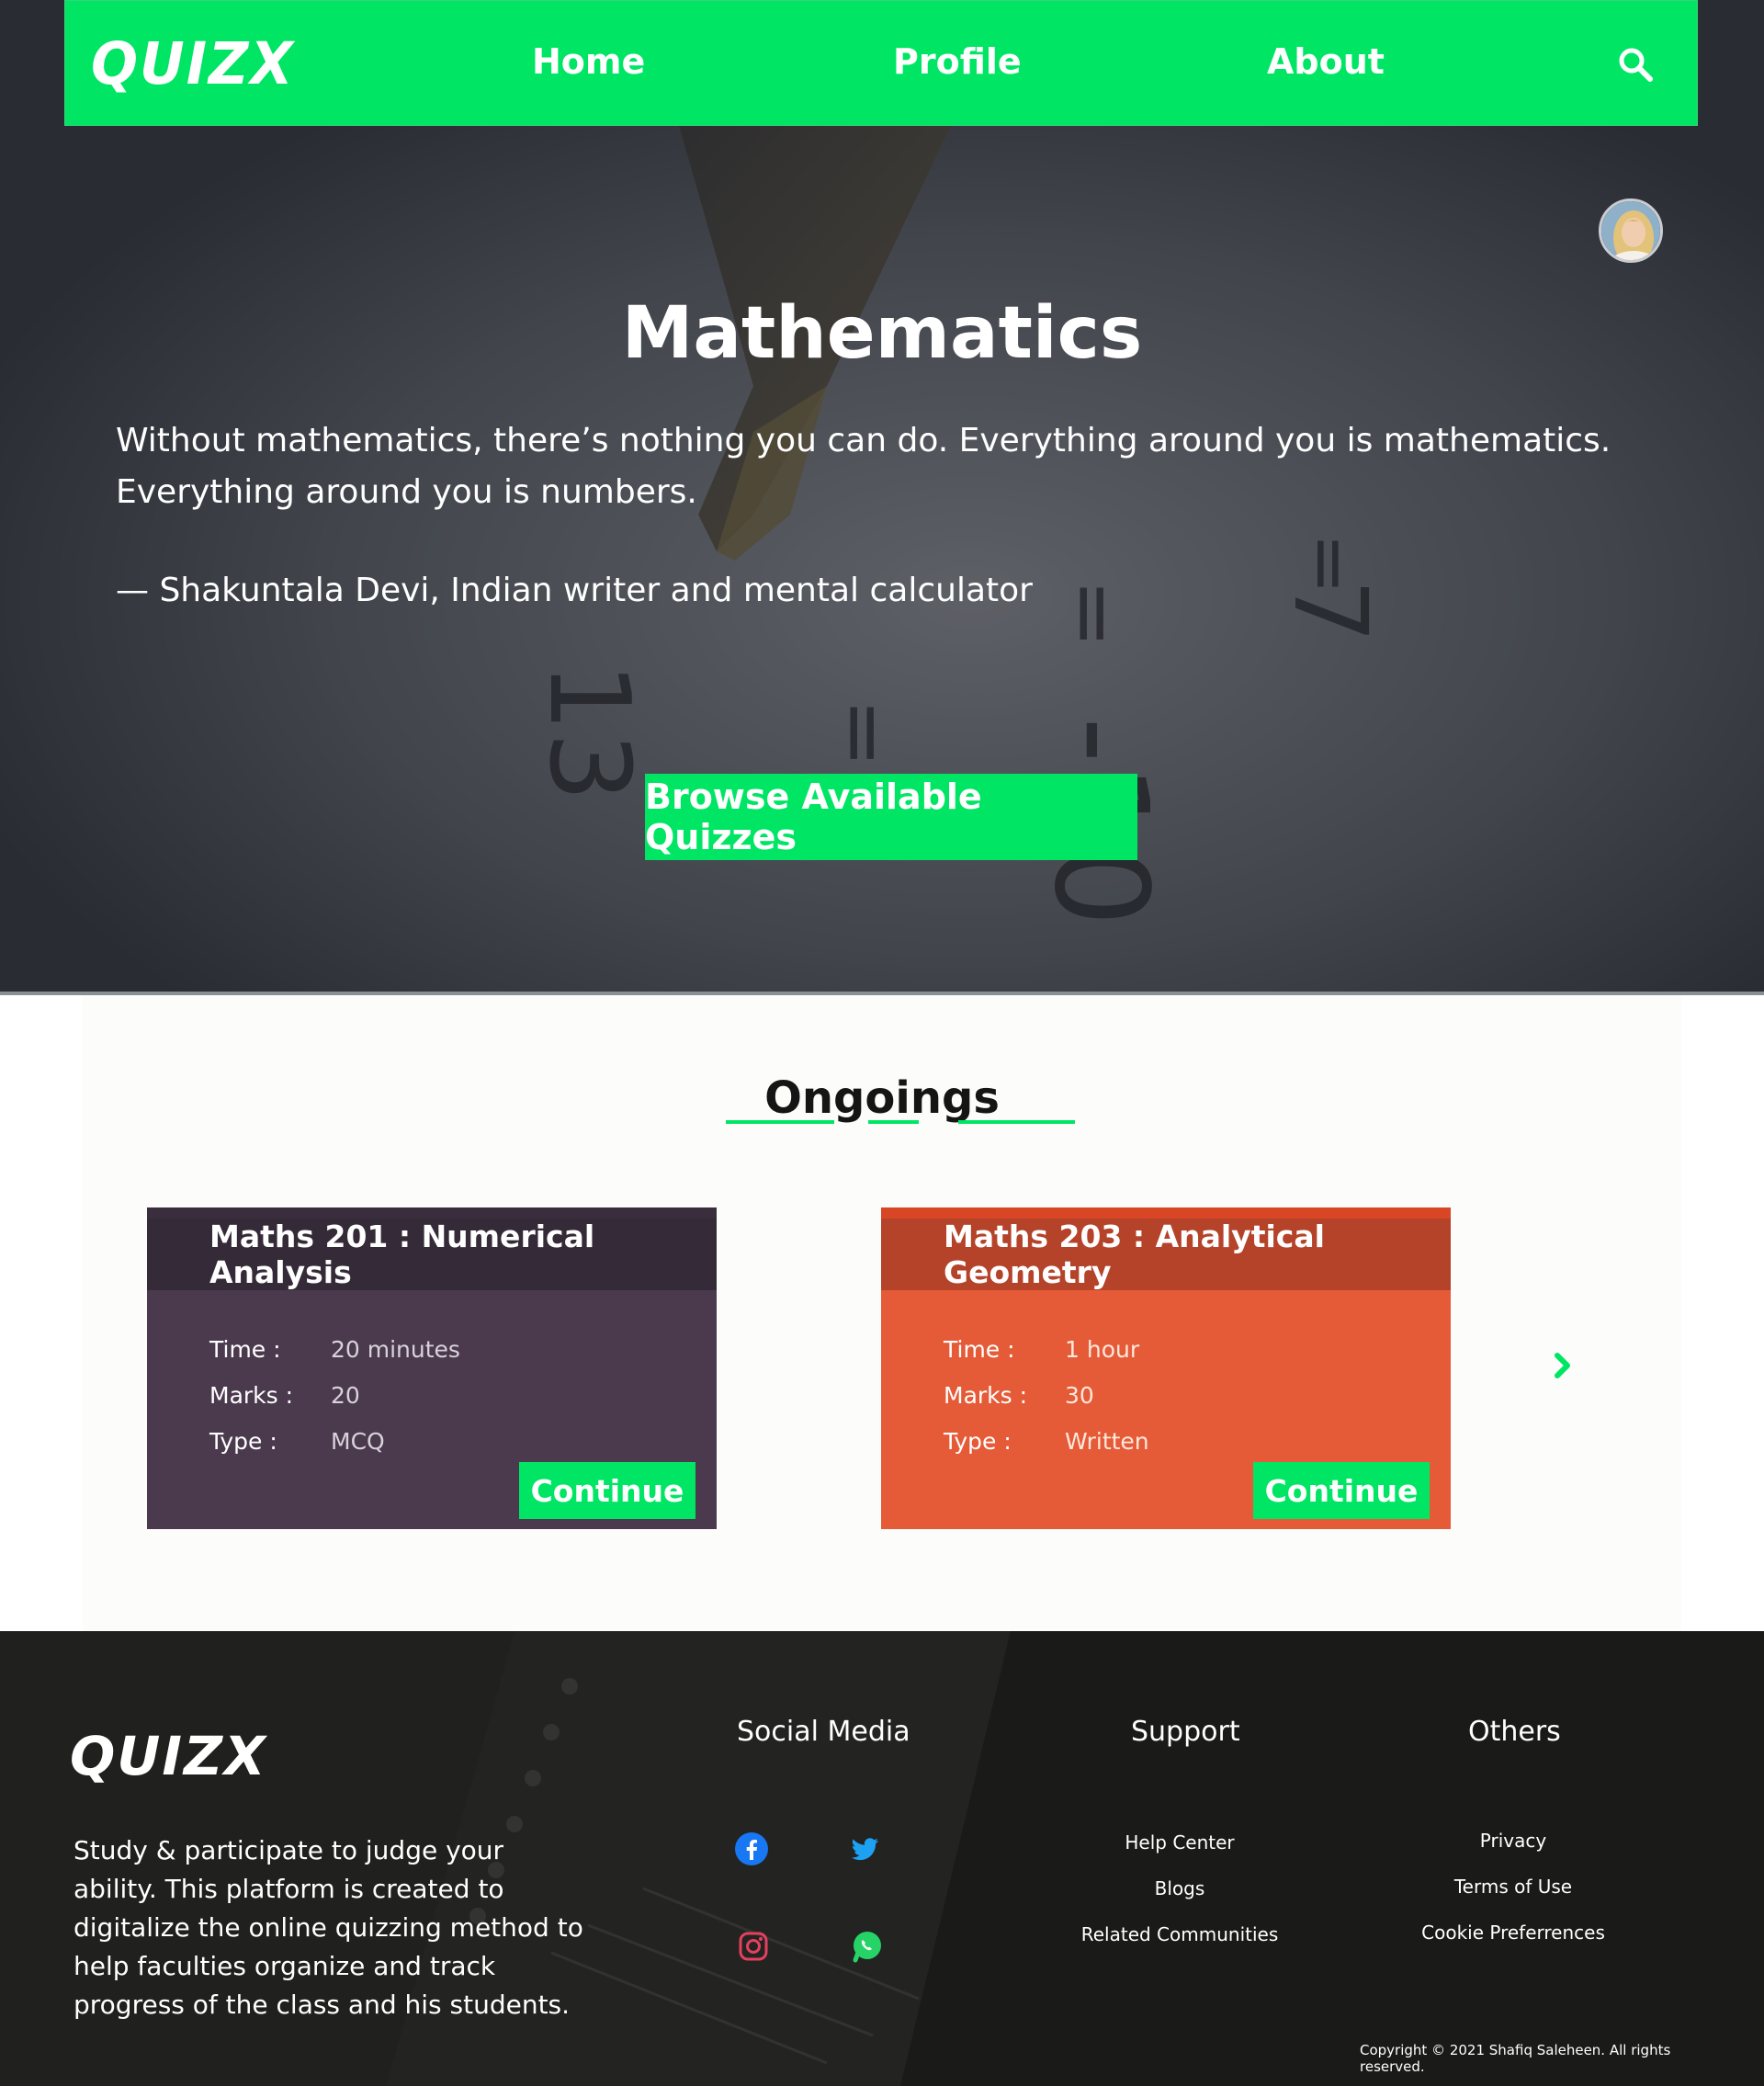 This screenshot has width=1764, height=2086. What do you see at coordinates (1179, 1934) in the screenshot?
I see `related-communities-link: Related Communities` at bounding box center [1179, 1934].